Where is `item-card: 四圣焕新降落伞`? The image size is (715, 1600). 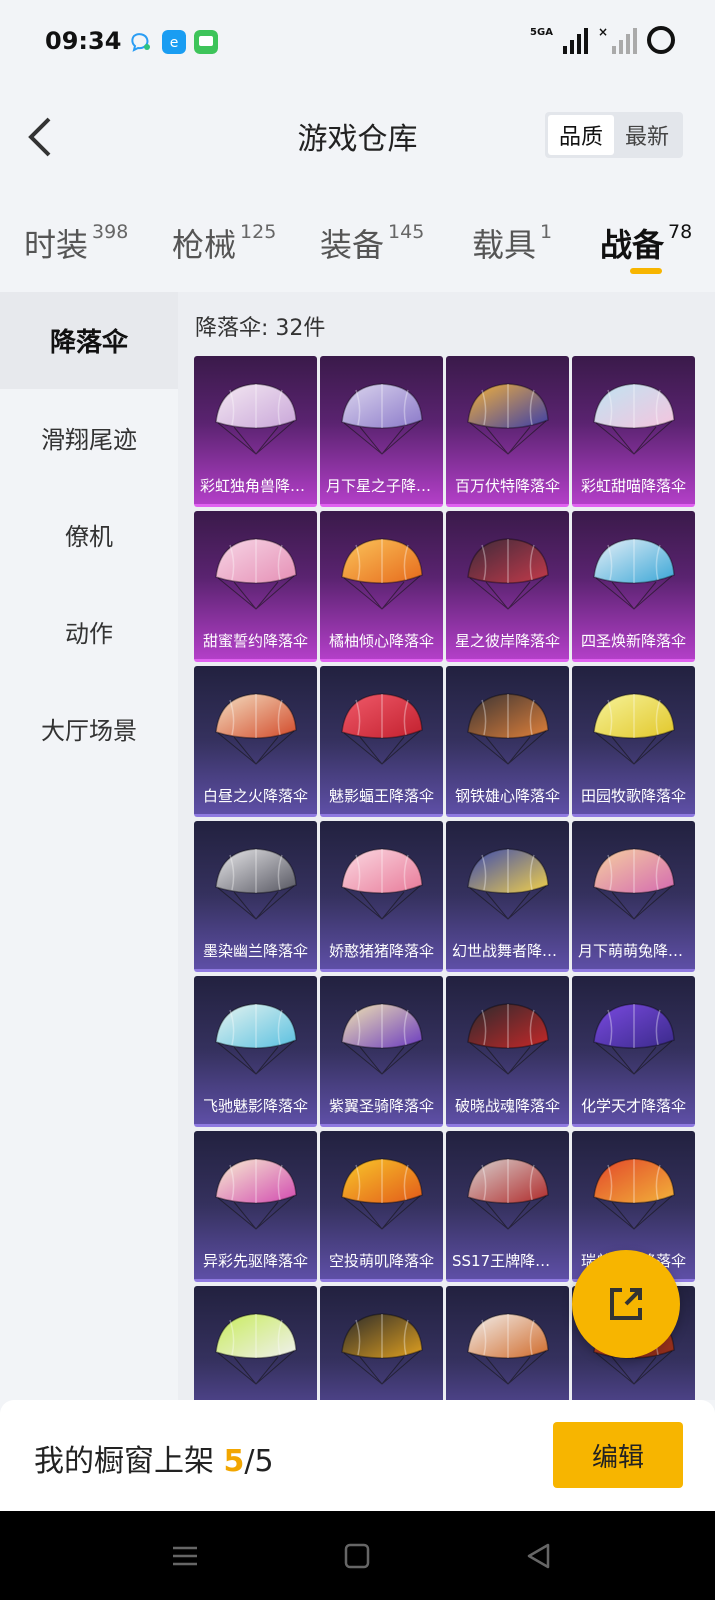 item-card: 四圣焕新降落伞 is located at coordinates (633, 586).